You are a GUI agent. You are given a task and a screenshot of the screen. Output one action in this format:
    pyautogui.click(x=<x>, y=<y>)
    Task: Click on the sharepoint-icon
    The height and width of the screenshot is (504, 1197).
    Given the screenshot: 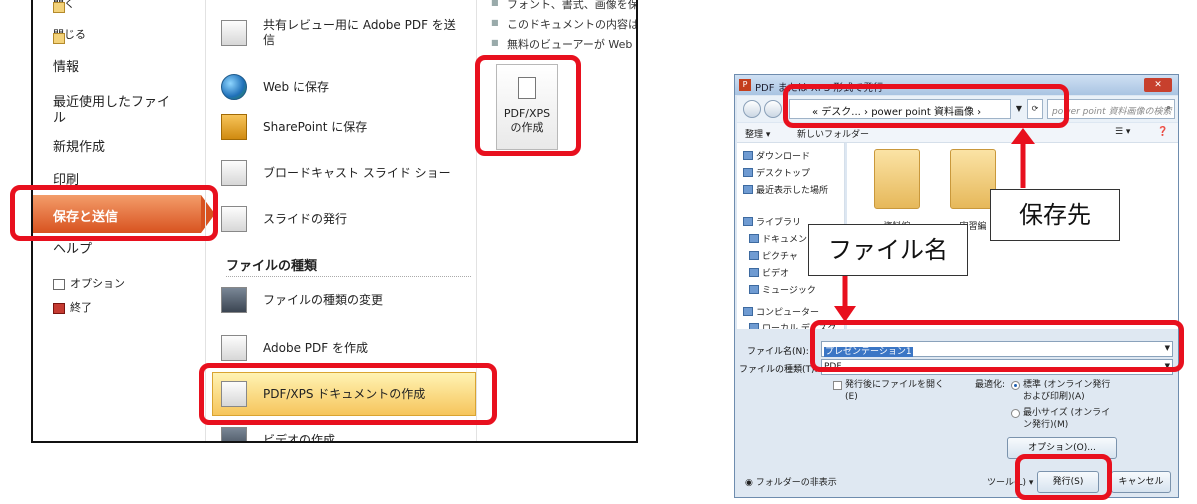 What is the action you would take?
    pyautogui.click(x=234, y=127)
    